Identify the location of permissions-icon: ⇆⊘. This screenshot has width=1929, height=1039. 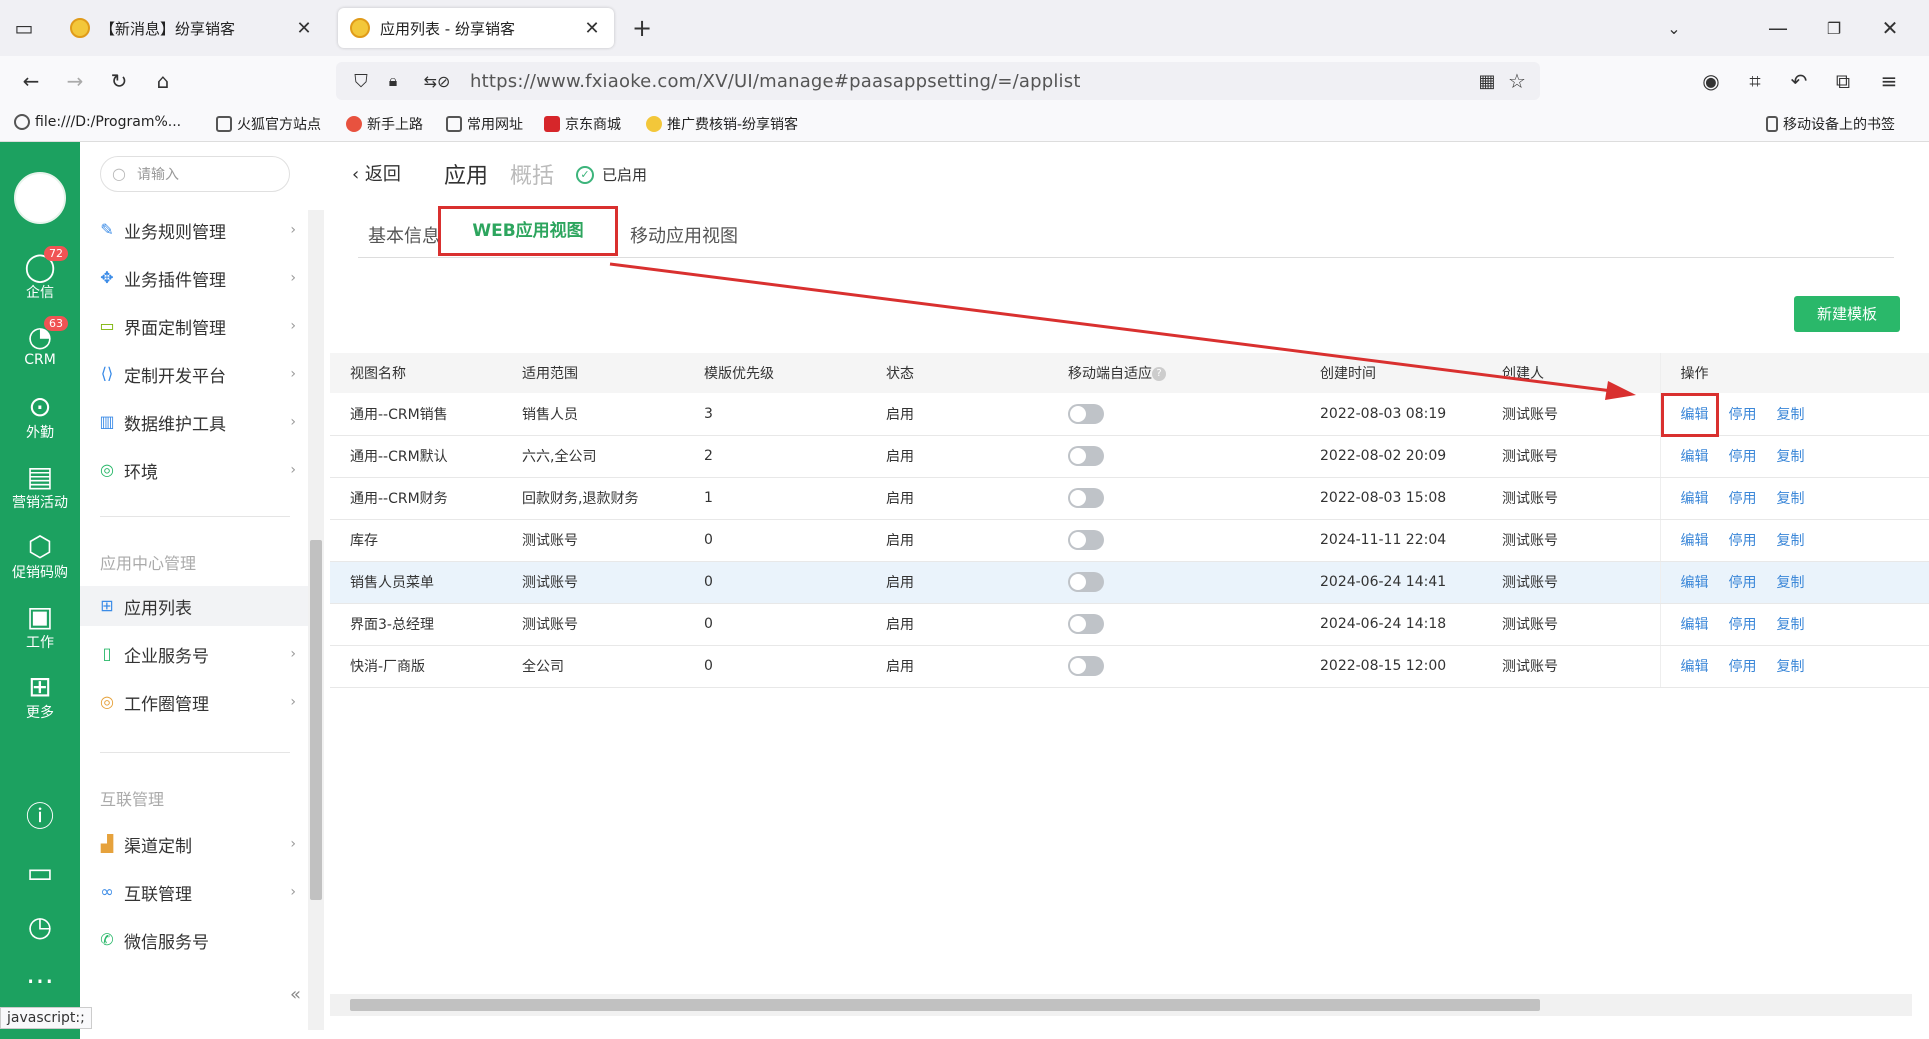
(437, 81).